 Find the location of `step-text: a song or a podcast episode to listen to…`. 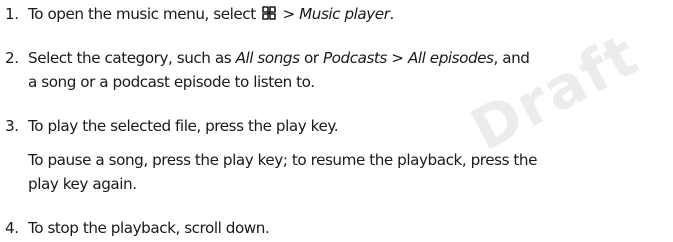

step-text: a song or a podcast episode to listen to… is located at coordinates (171, 82).